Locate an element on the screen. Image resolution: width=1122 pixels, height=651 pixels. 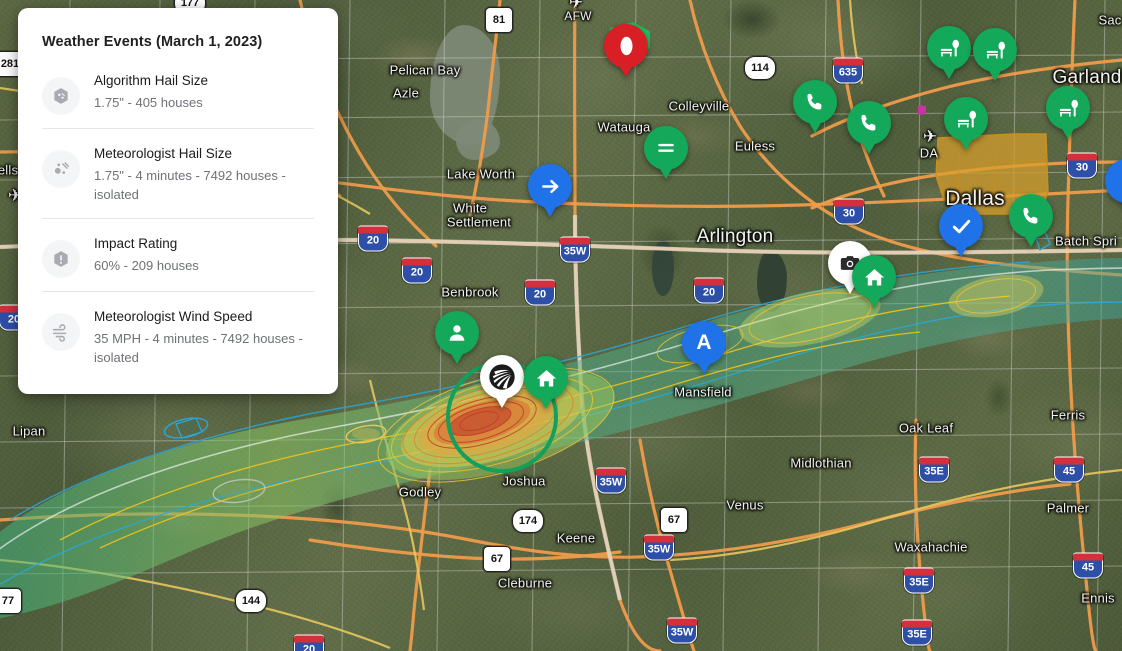
hail-hexagon-icon is located at coordinates (61, 96).